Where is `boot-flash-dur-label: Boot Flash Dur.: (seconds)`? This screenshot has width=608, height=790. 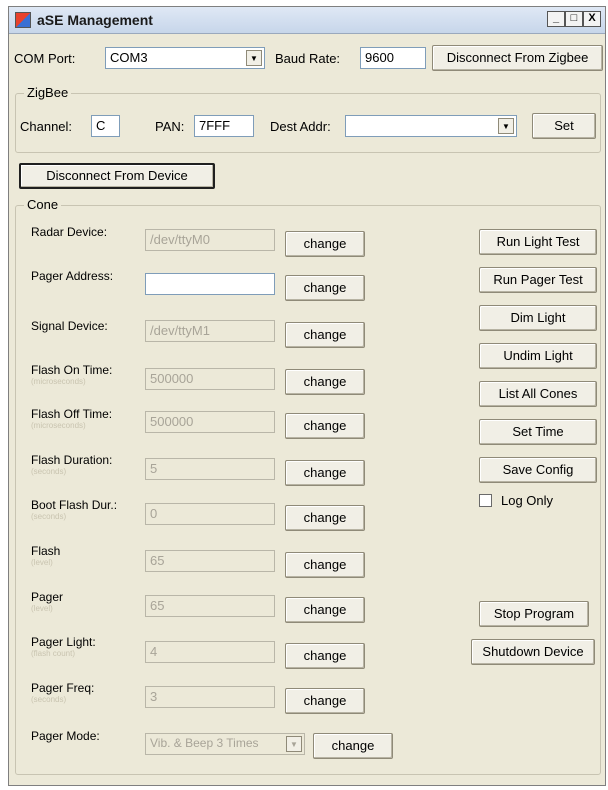
boot-flash-dur-label: Boot Flash Dur.: (seconds) is located at coordinates (74, 509).